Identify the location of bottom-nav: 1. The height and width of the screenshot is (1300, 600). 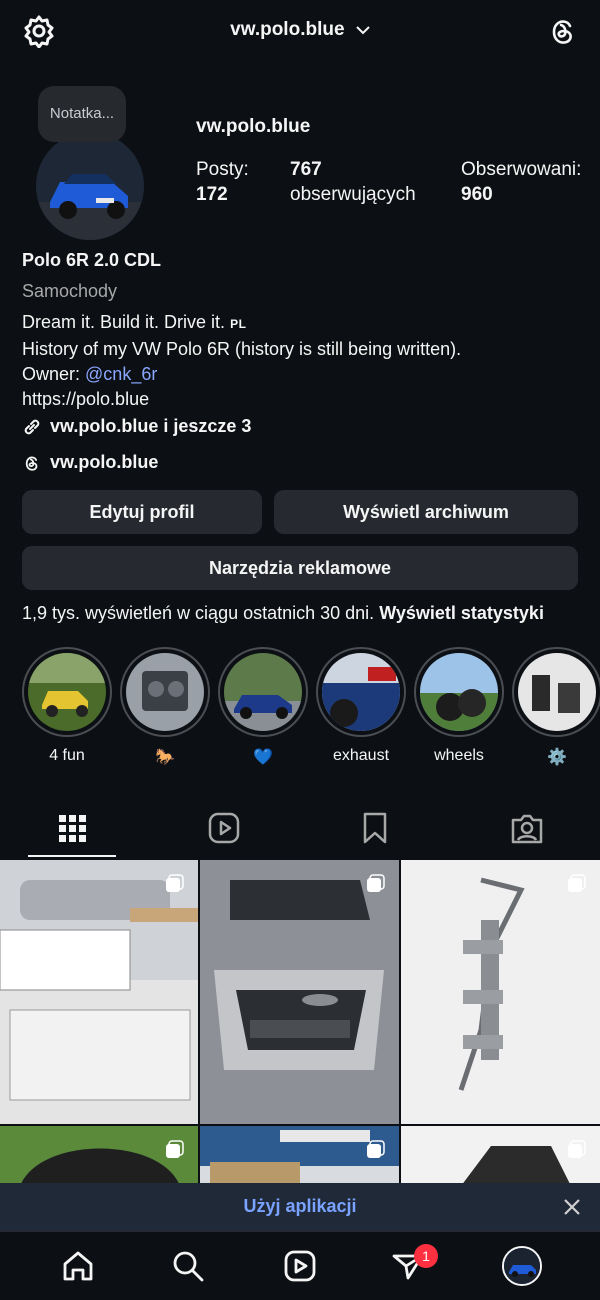
(300, 1265).